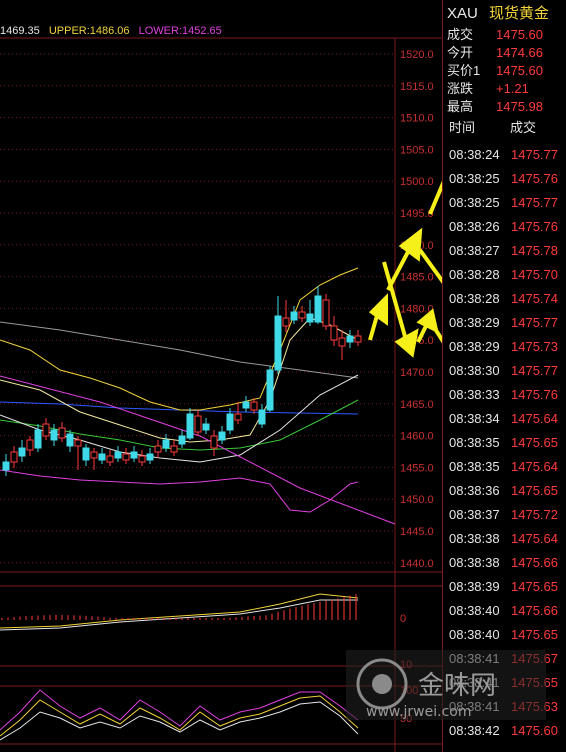 This screenshot has width=566, height=752. What do you see at coordinates (534, 298) in the screenshot?
I see `tick-price: 1475.74` at bounding box center [534, 298].